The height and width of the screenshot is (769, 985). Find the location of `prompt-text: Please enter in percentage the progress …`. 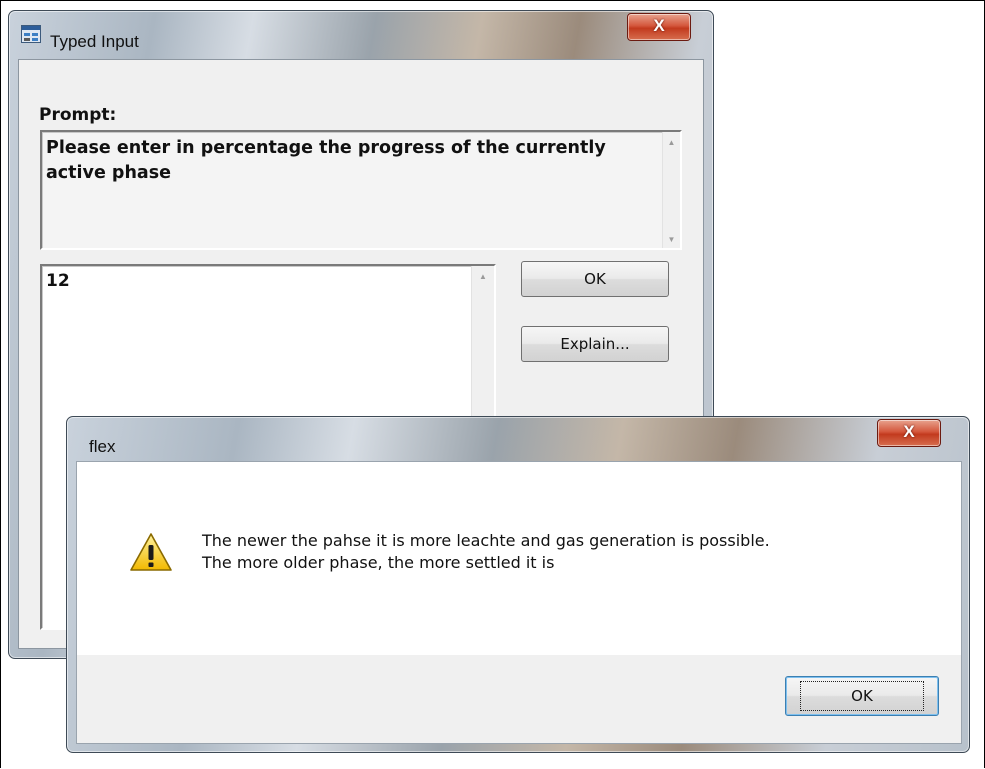

prompt-text: Please enter in percentage the progress … is located at coordinates (326, 160).